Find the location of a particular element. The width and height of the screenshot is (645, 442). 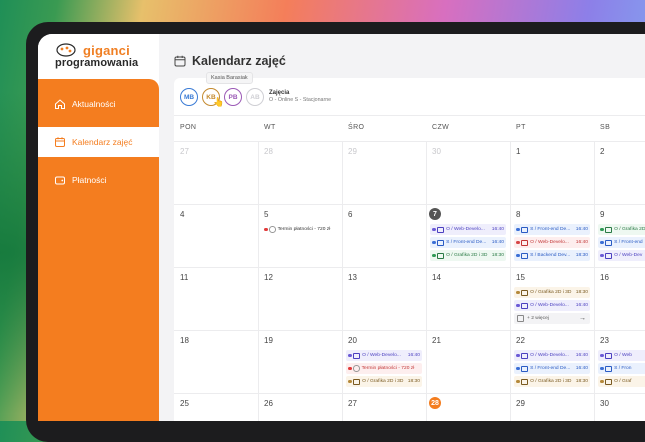

nav-item-aktualnosci: Aktualności is located at coordinates (98, 104).